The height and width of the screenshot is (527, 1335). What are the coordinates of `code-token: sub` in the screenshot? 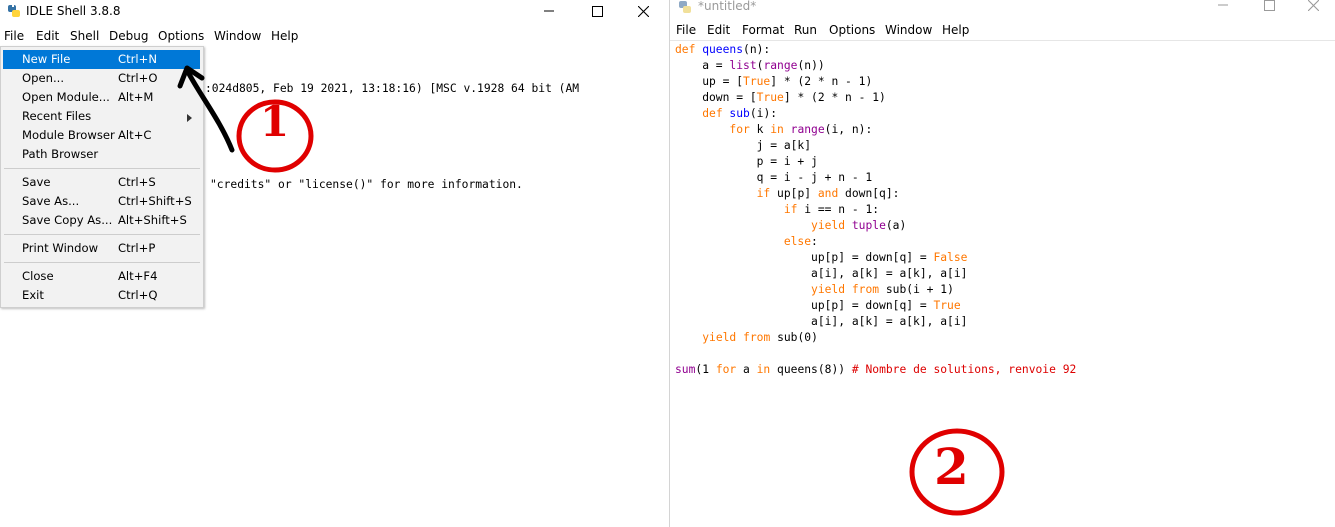 It's located at (736, 113).